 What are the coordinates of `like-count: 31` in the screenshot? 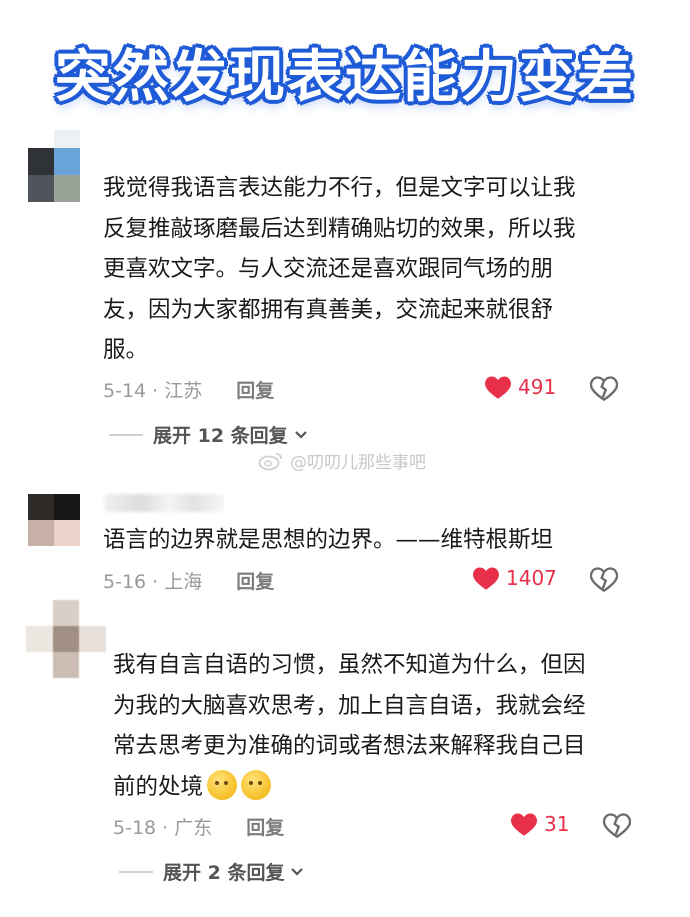 It's located at (557, 824).